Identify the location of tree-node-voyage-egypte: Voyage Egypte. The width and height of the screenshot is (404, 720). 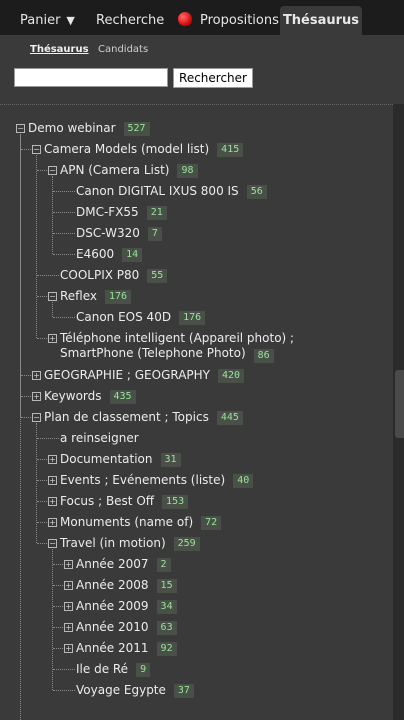
(121, 690).